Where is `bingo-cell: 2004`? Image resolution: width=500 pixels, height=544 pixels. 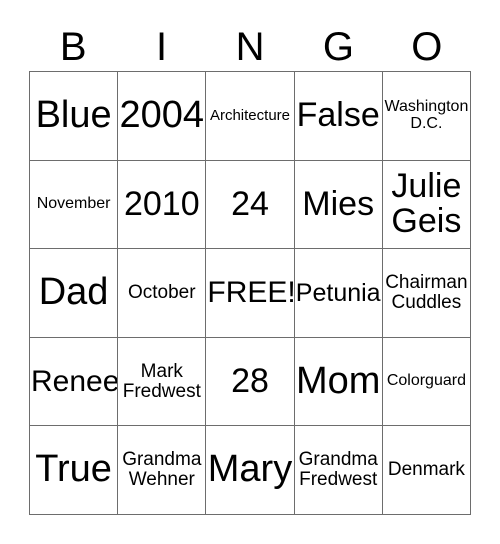
bingo-cell: 2004 is located at coordinates (162, 116).